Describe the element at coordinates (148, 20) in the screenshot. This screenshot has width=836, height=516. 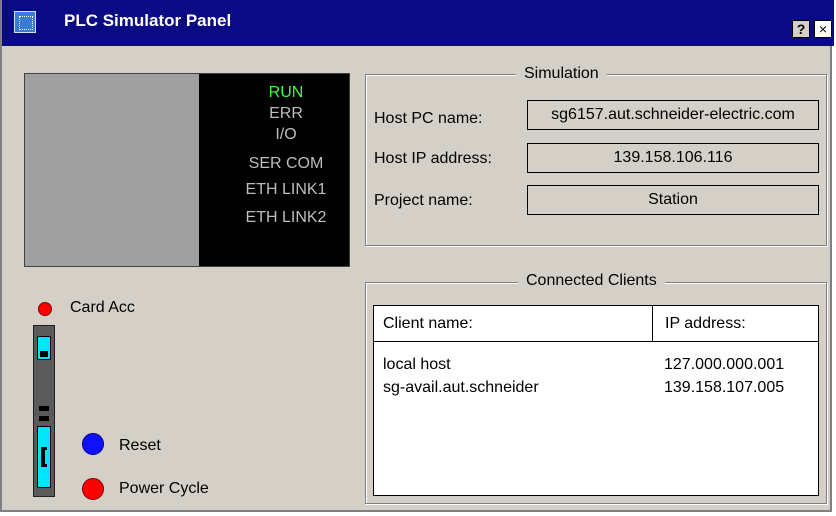
I see `window-title: PLC Simulator Panel` at that location.